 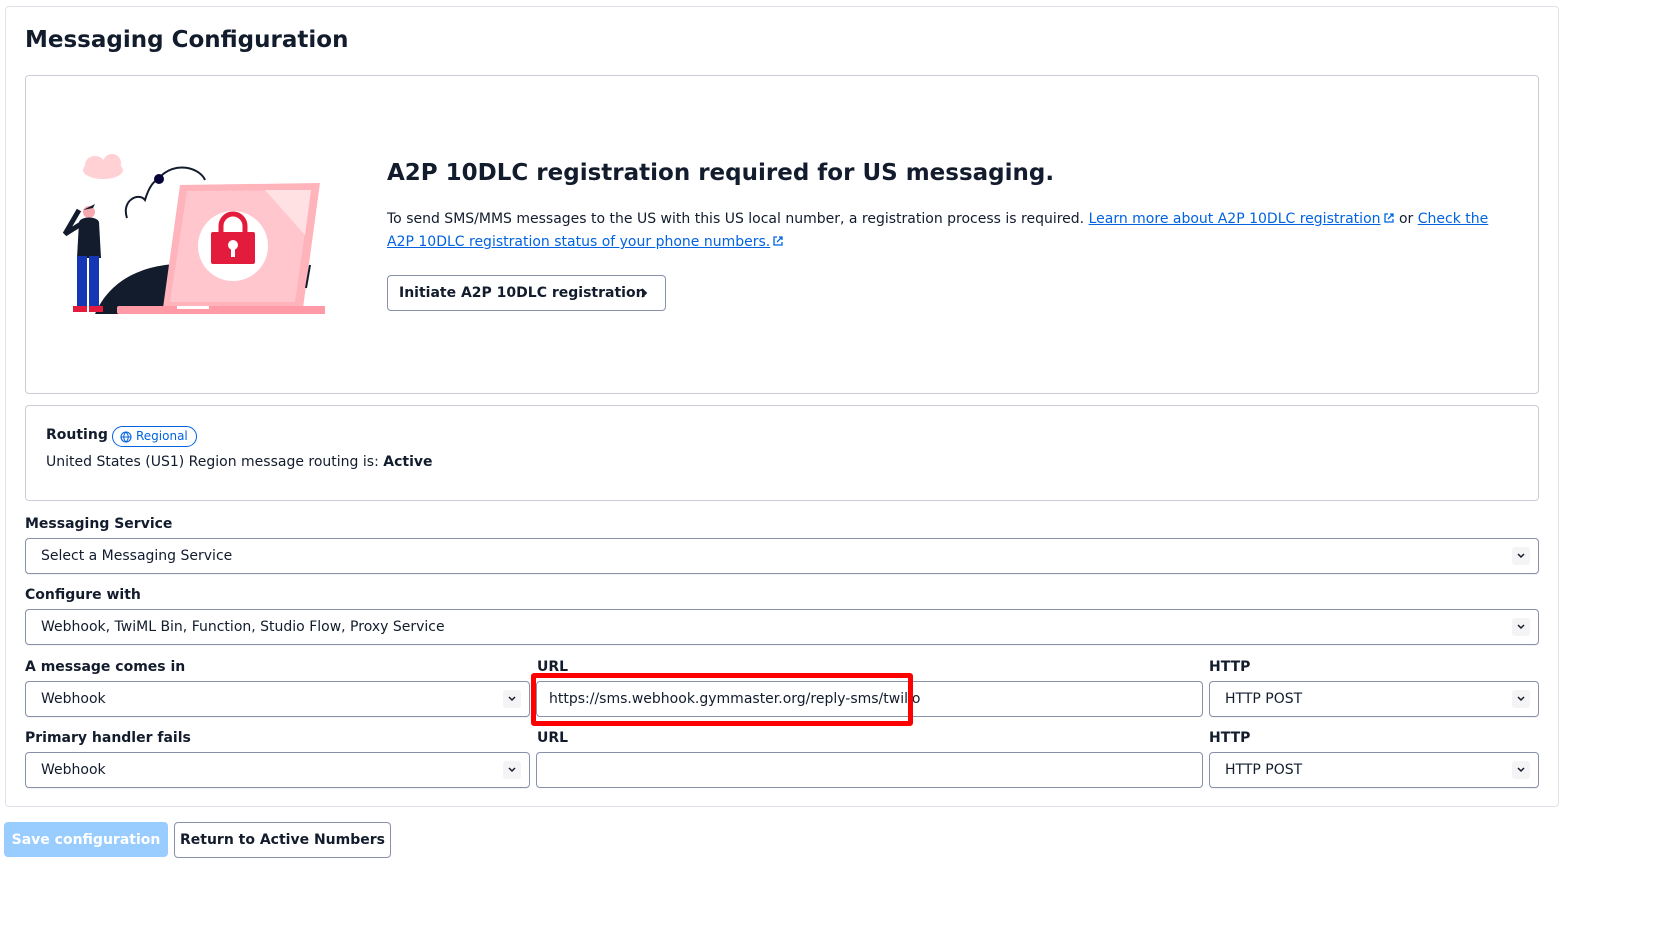 What do you see at coordinates (105, 667) in the screenshot?
I see `incoming-handler-label: A message comes in` at bounding box center [105, 667].